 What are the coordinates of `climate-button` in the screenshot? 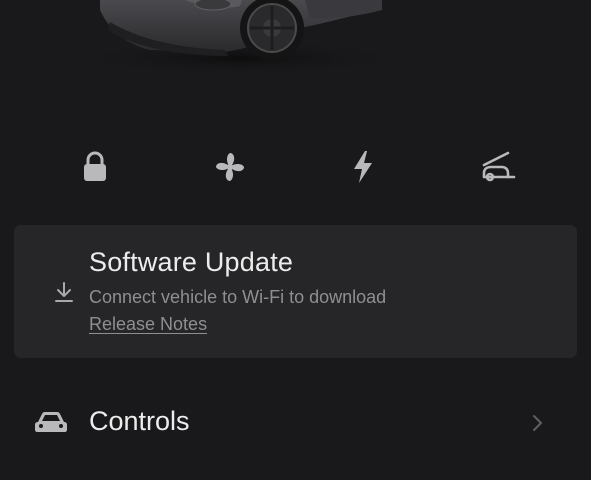 It's located at (230, 167).